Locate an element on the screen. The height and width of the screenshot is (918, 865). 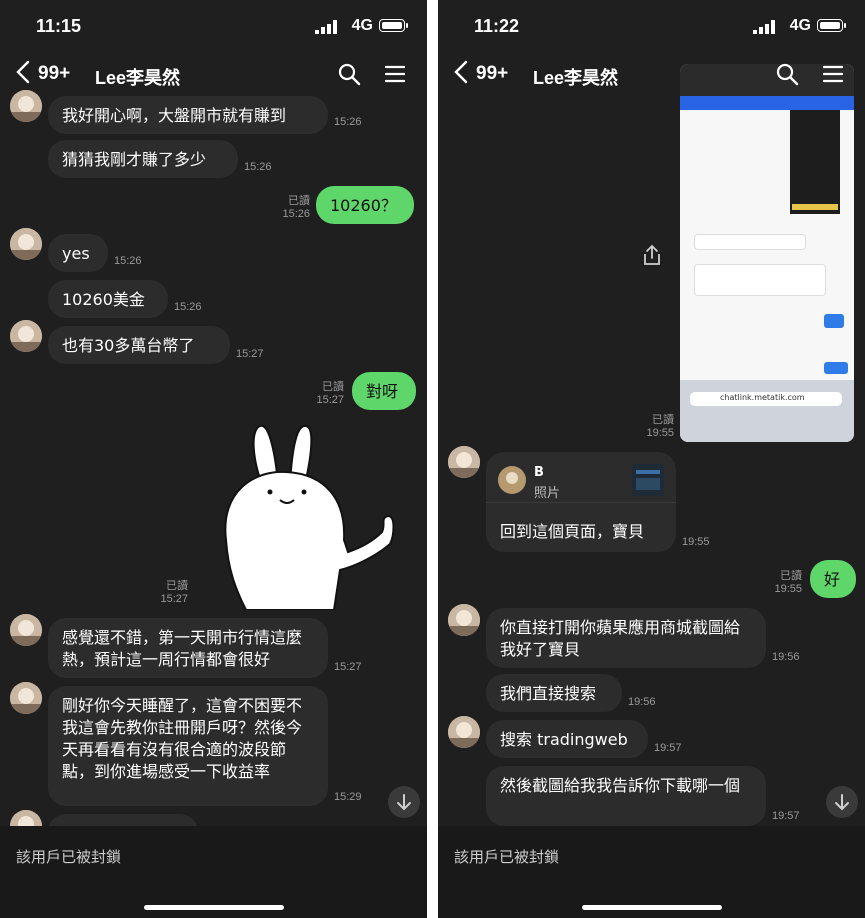
image-address-bar: chatlink.metatik.com is located at coordinates (766, 399).